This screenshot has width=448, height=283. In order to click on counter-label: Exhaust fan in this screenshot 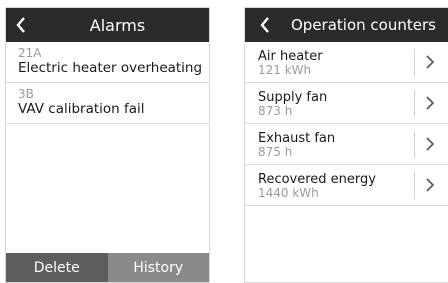, I will do `click(297, 138)`.